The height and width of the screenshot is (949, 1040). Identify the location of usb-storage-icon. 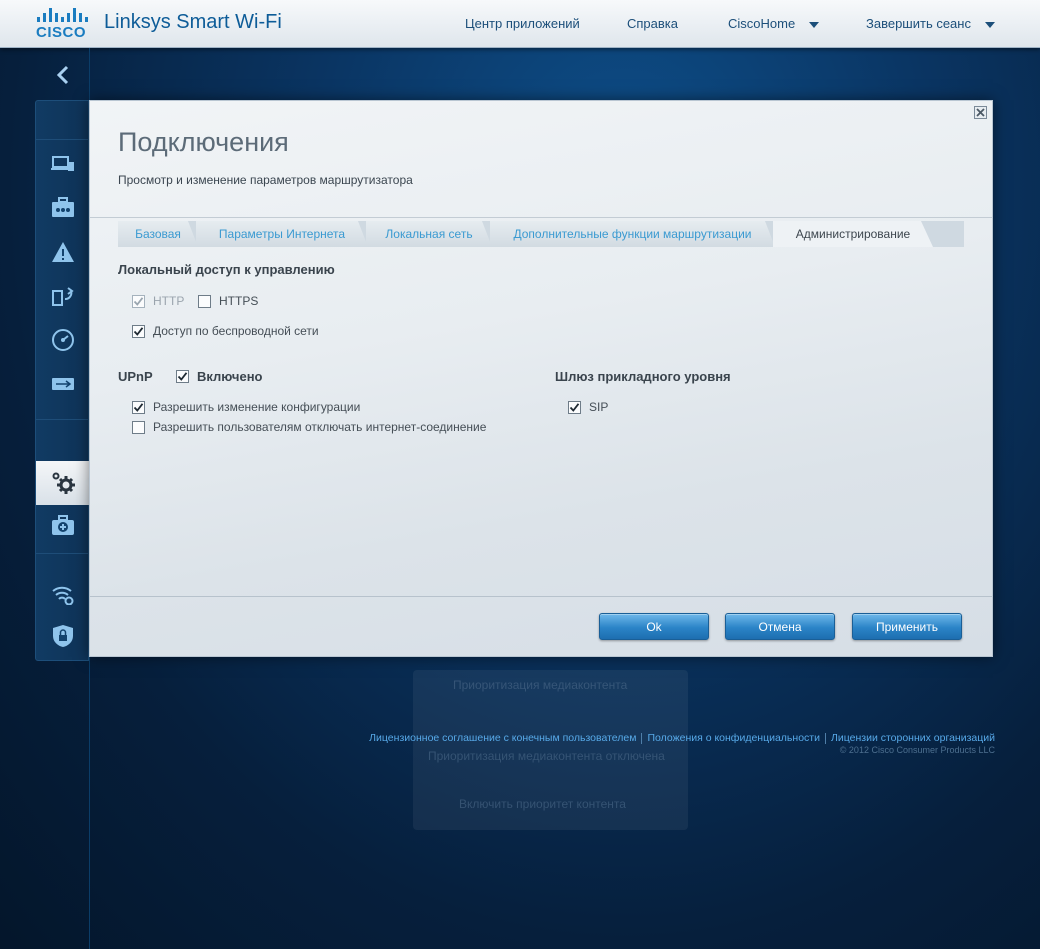
(63, 384).